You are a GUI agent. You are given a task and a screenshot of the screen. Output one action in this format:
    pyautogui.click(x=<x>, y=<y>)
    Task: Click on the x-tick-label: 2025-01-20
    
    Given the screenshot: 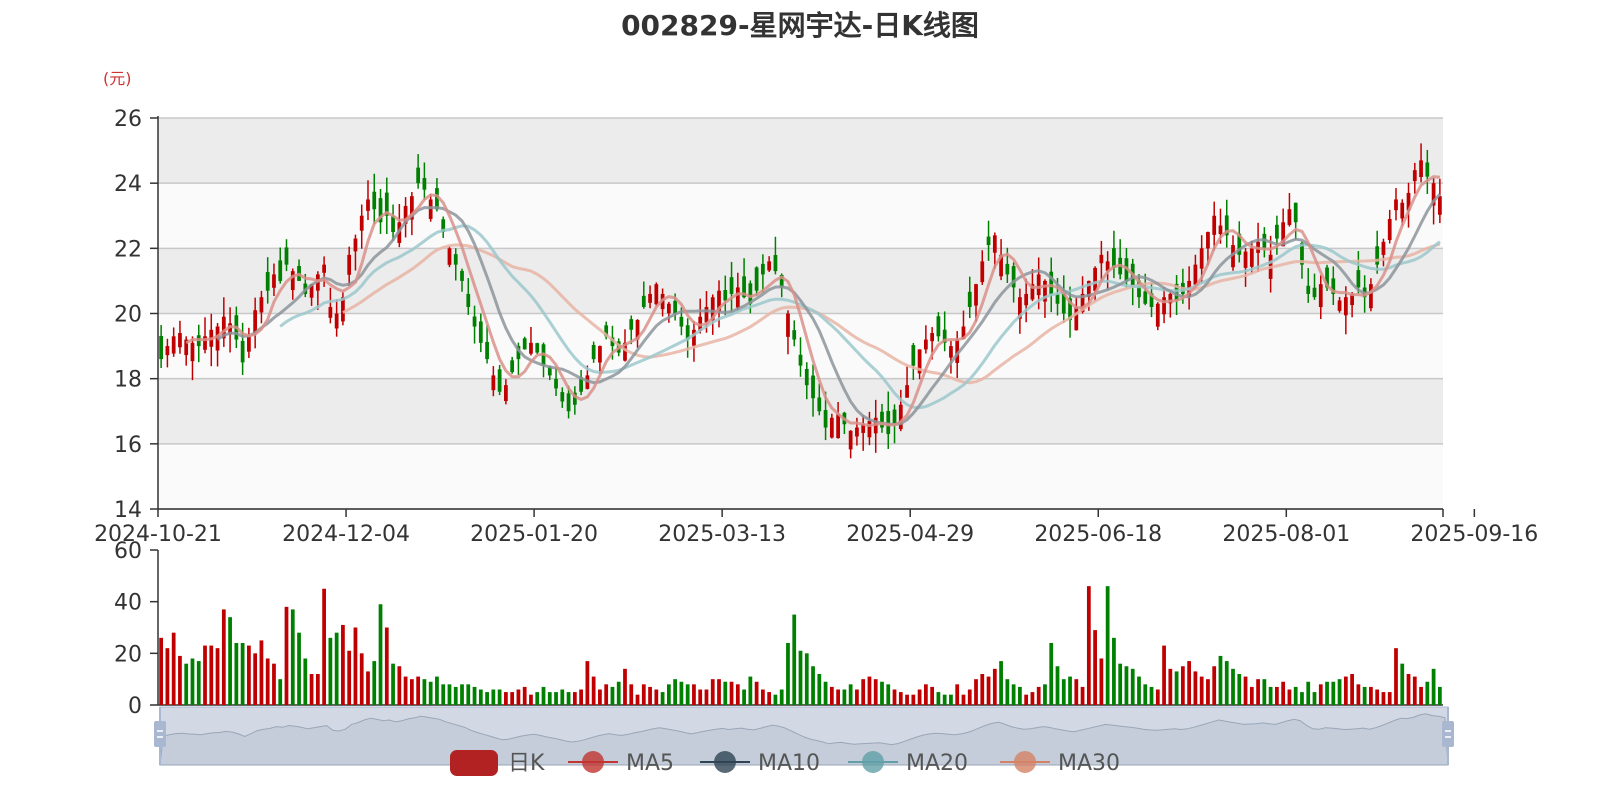 What is the action you would take?
    pyautogui.click(x=534, y=534)
    